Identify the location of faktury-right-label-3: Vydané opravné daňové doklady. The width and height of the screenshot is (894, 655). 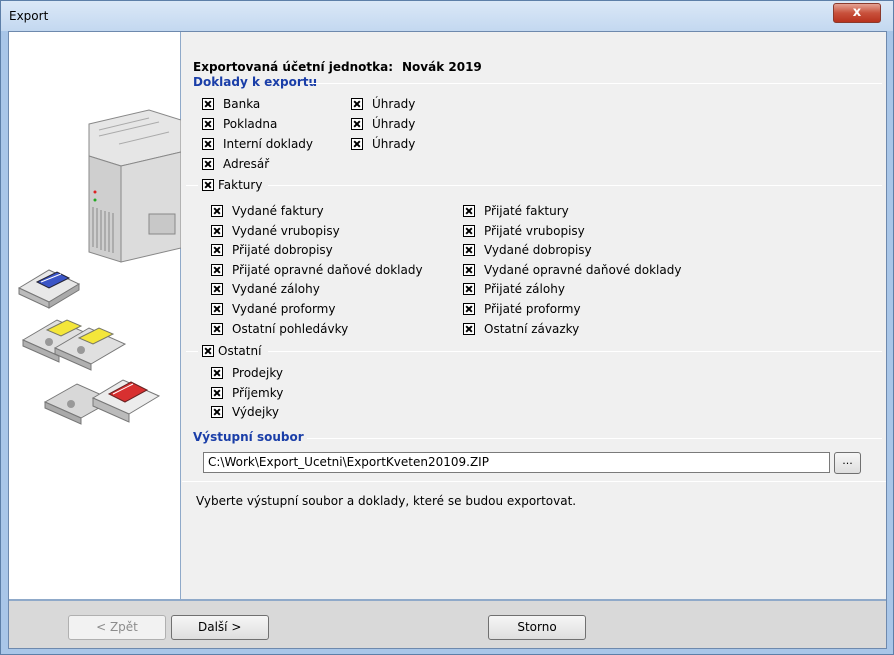
(583, 270).